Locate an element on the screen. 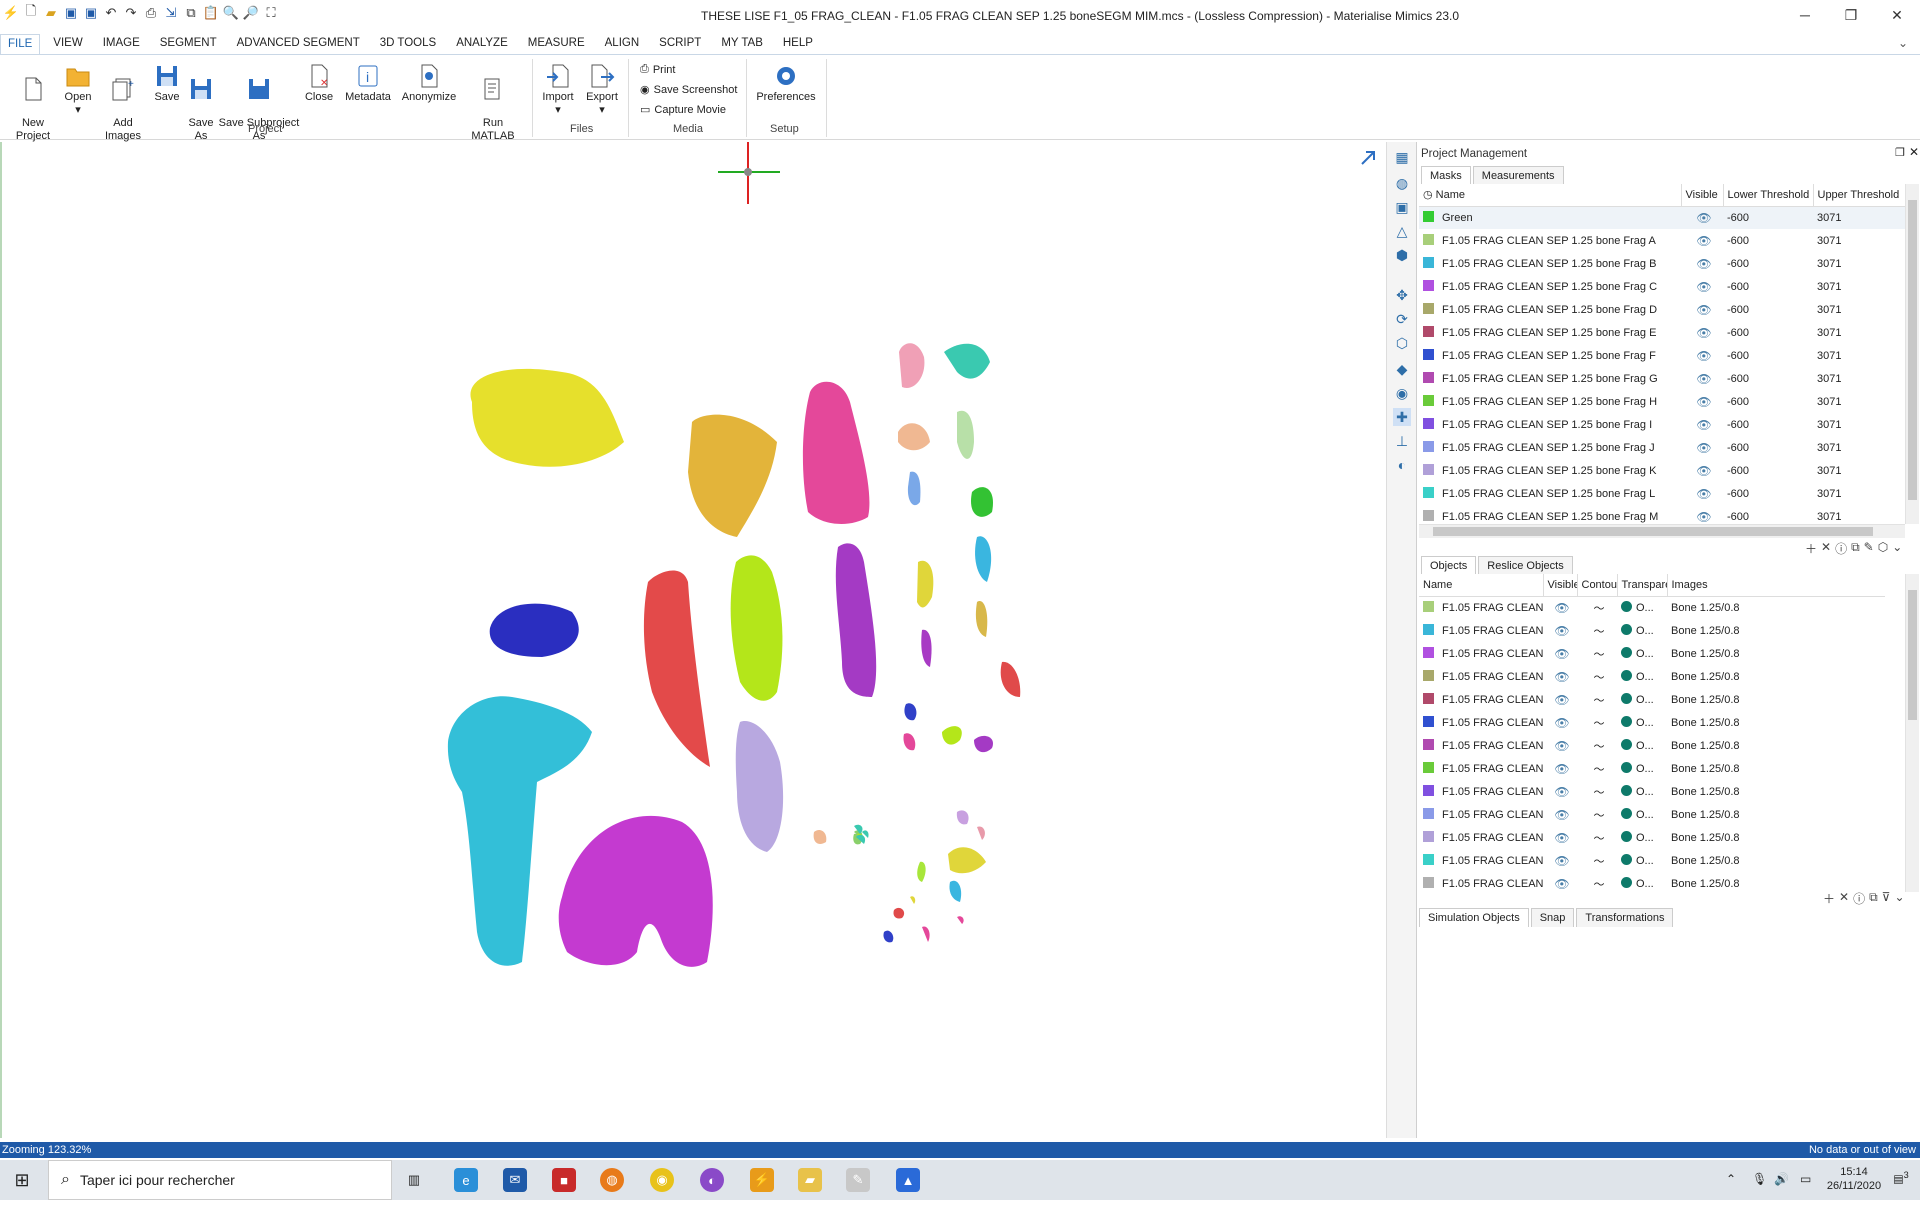 This screenshot has width=1920, height=1212. print-button: ⎙ Print is located at coordinates (657, 69).